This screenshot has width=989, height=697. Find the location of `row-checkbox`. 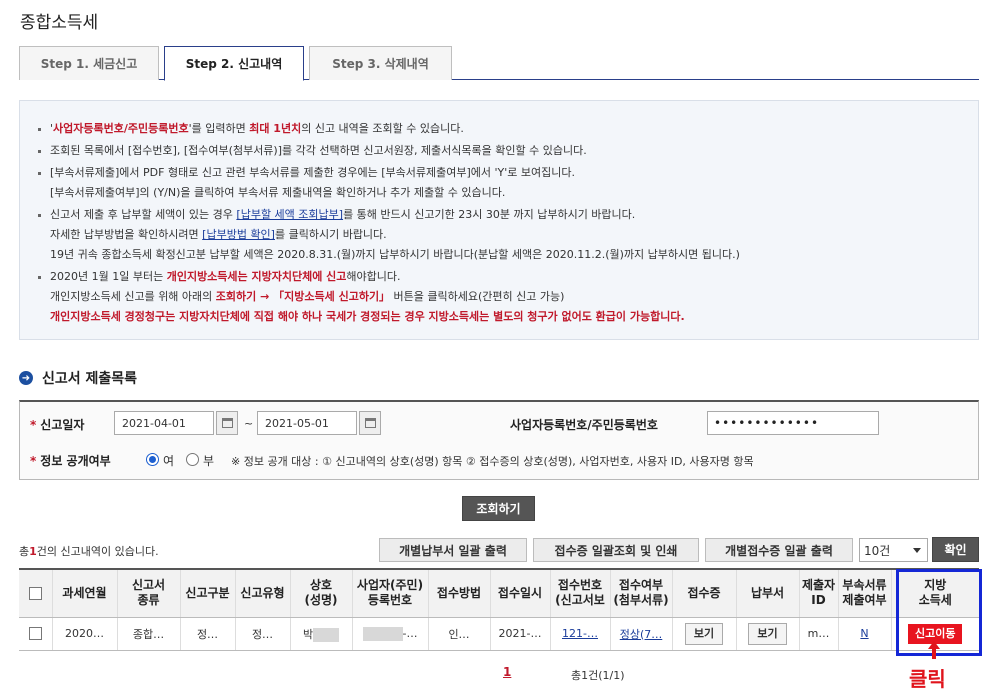

row-checkbox is located at coordinates (36, 634).